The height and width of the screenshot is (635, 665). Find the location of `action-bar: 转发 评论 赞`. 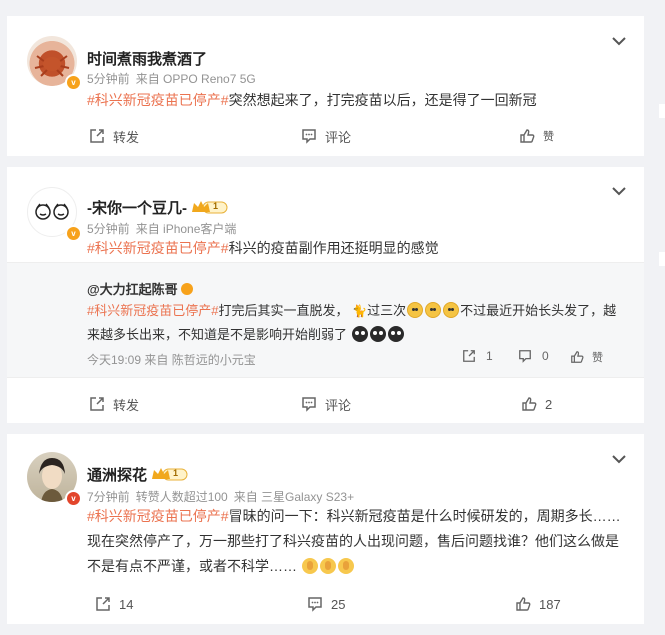

action-bar: 转发 评论 赞 is located at coordinates (325, 136).